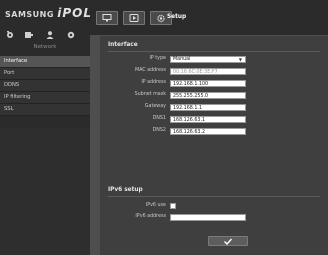  Describe the element at coordinates (182, 59) in the screenshot. I see `ip-type-value: Manual` at that location.